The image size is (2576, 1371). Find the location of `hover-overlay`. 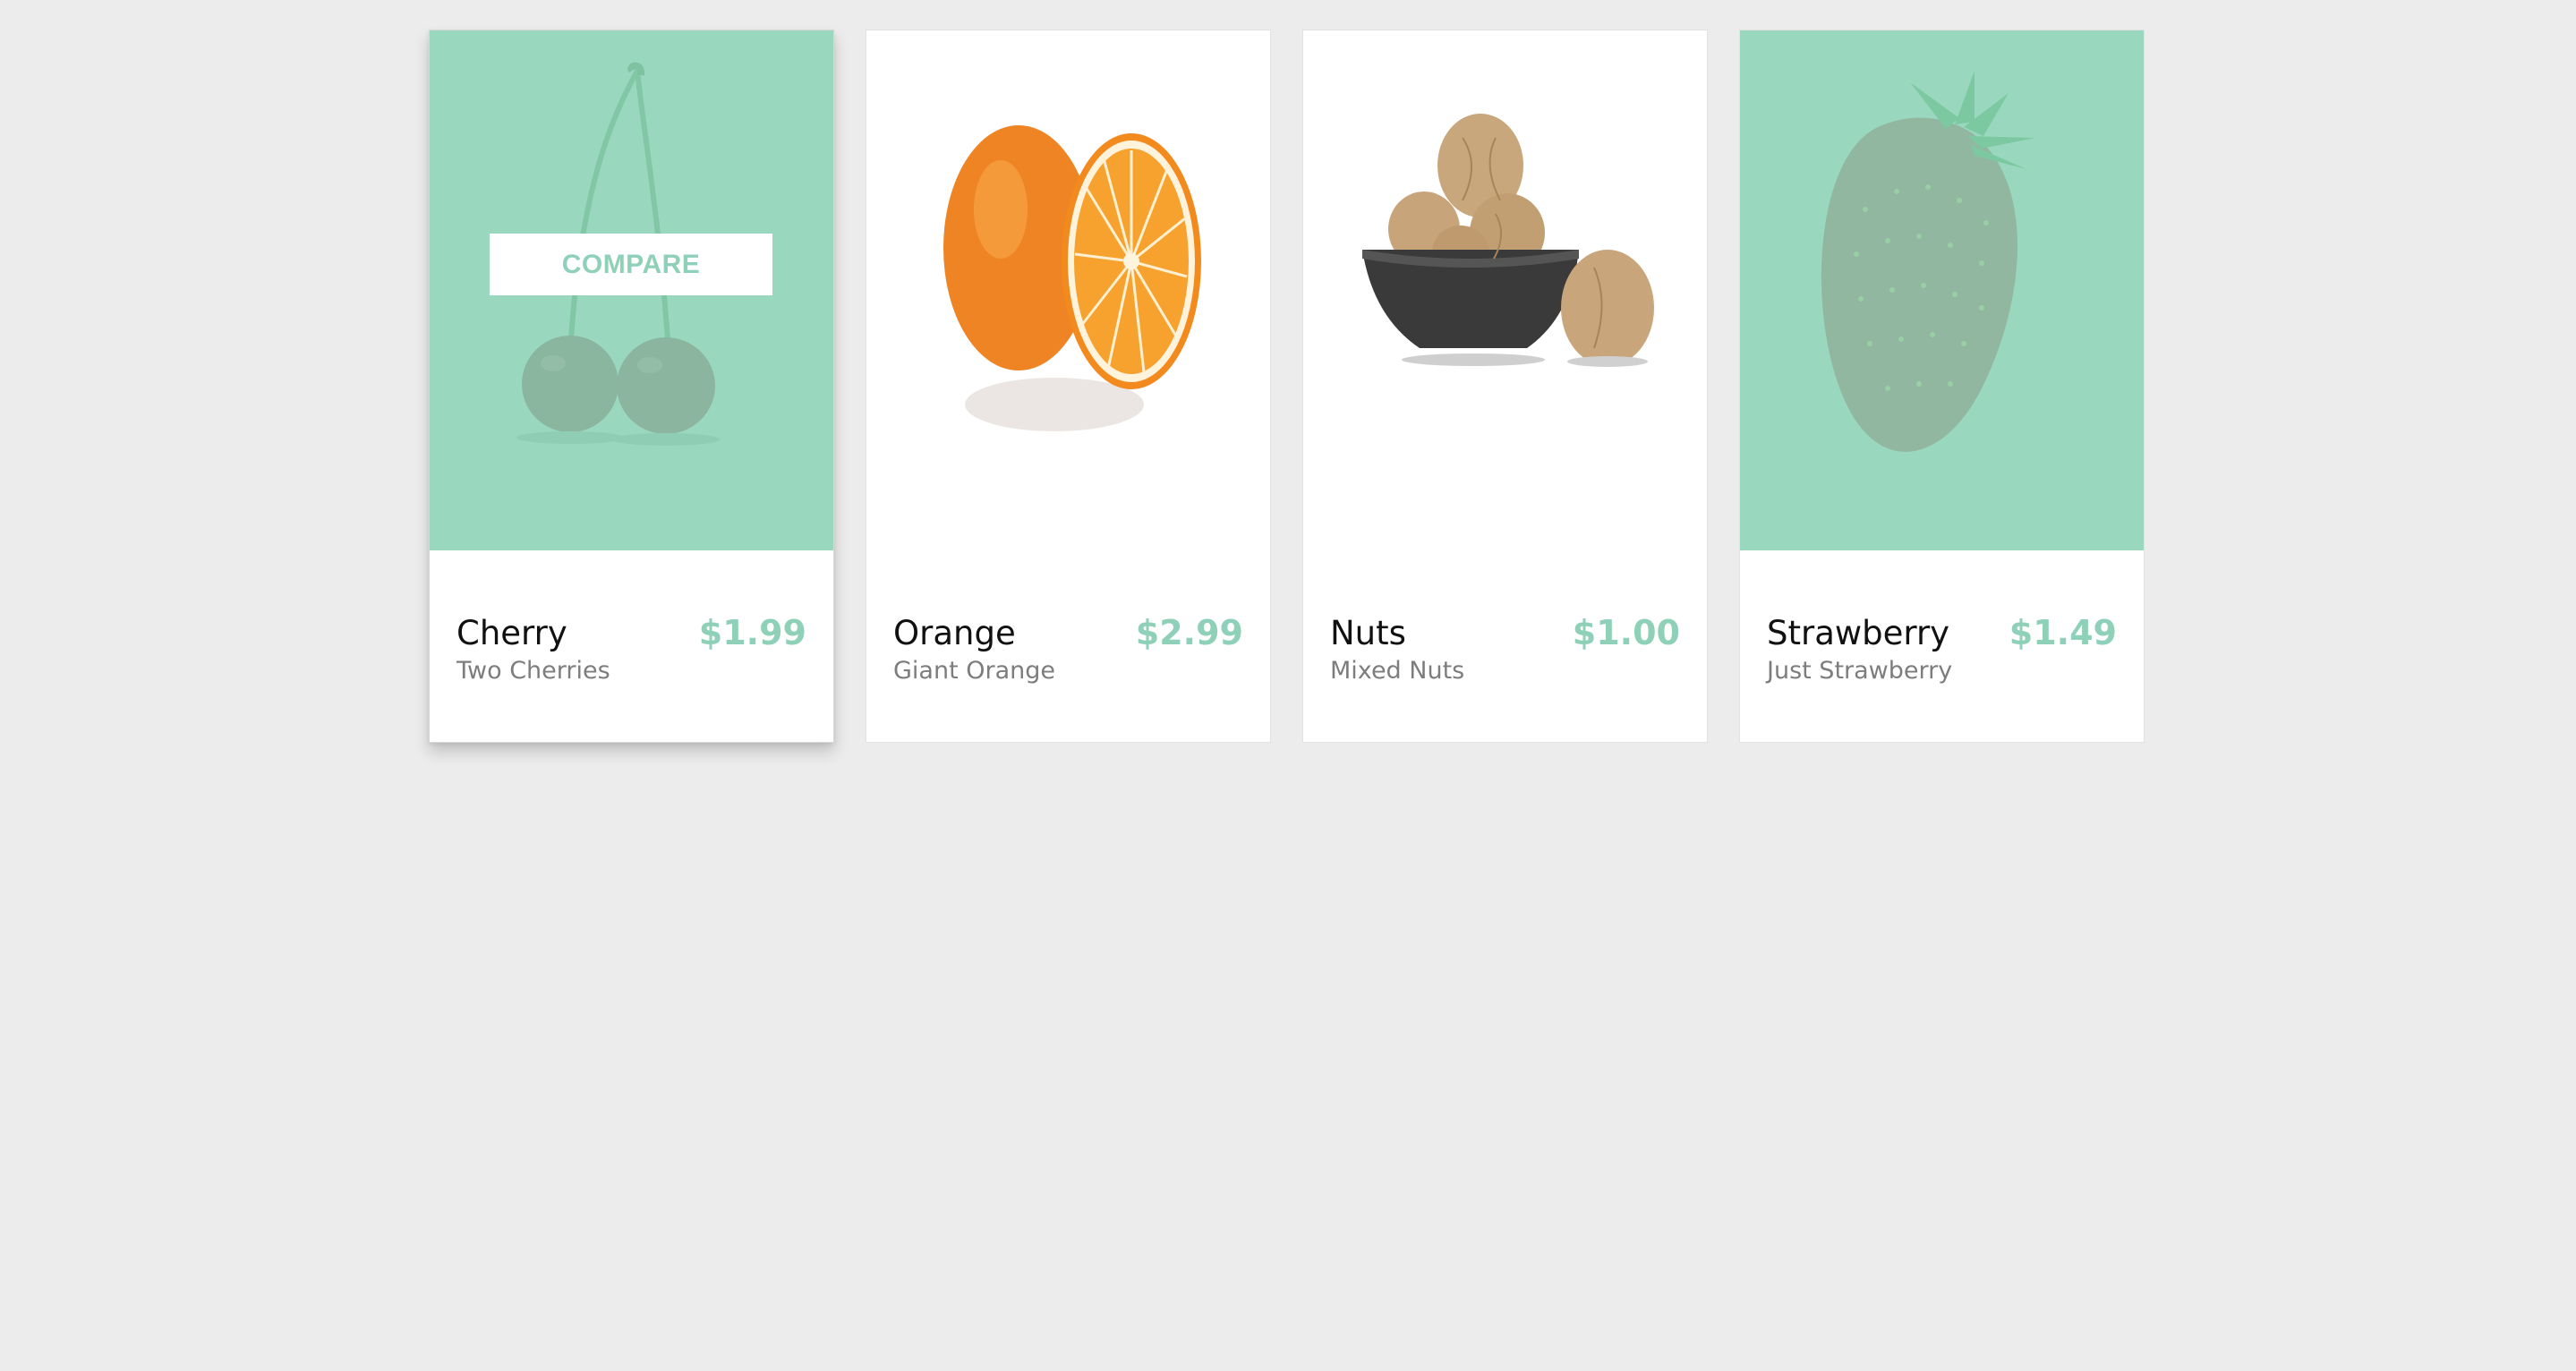

hover-overlay is located at coordinates (1942, 290).